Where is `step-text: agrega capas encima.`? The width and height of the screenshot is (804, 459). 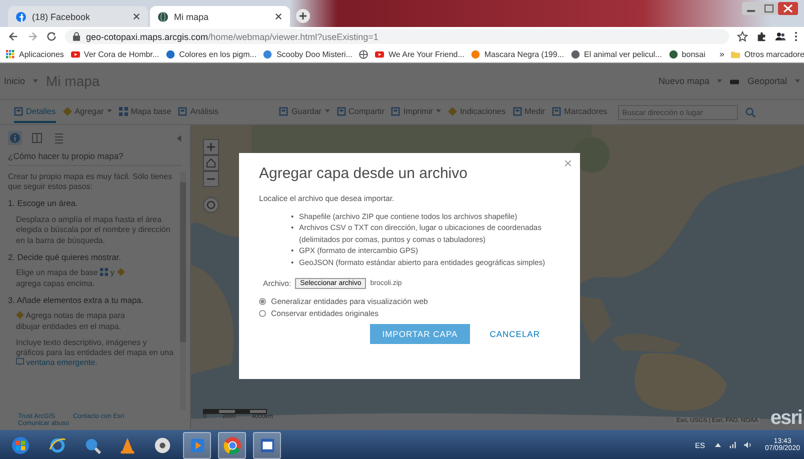 step-text: agrega capas encima. is located at coordinates (55, 283).